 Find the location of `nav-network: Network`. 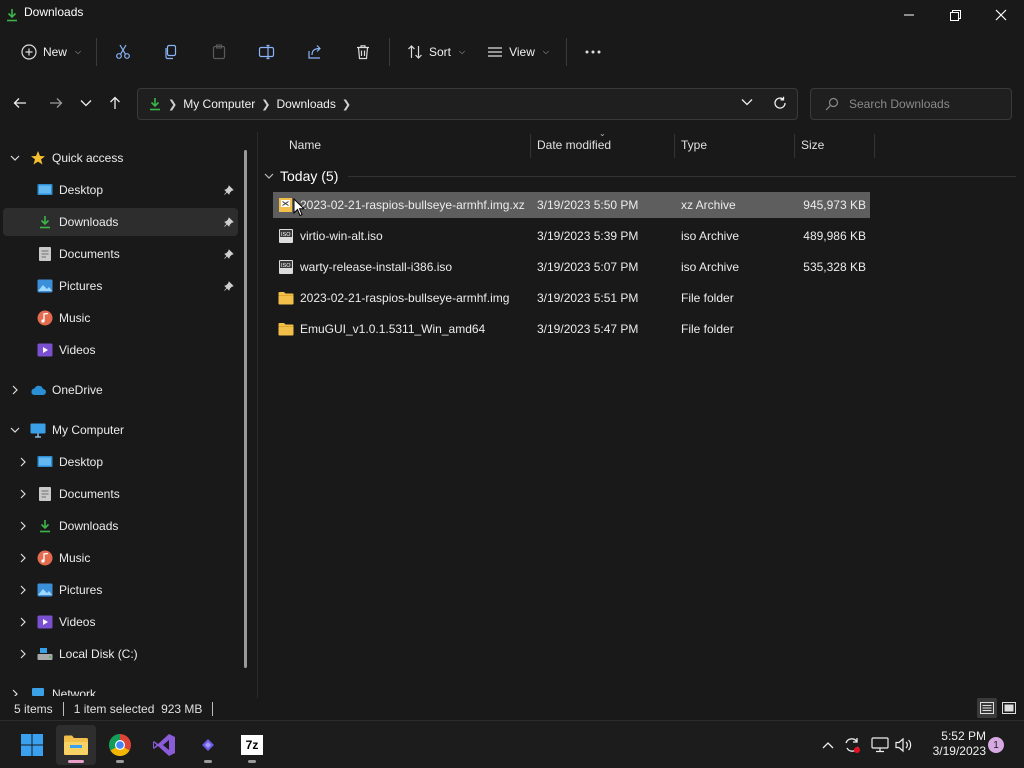

nav-network: Network is located at coordinates (119, 688).